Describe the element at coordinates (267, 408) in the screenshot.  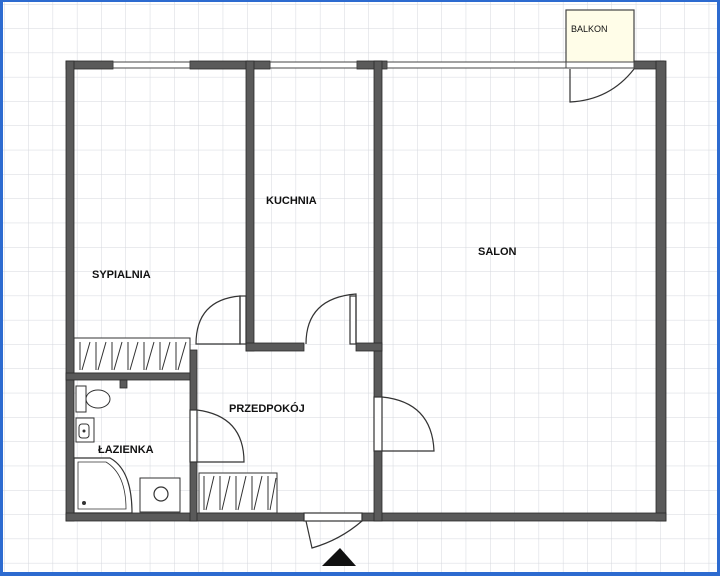
I see `przedpokoj-label: PRZEDPOKÓJ` at that location.